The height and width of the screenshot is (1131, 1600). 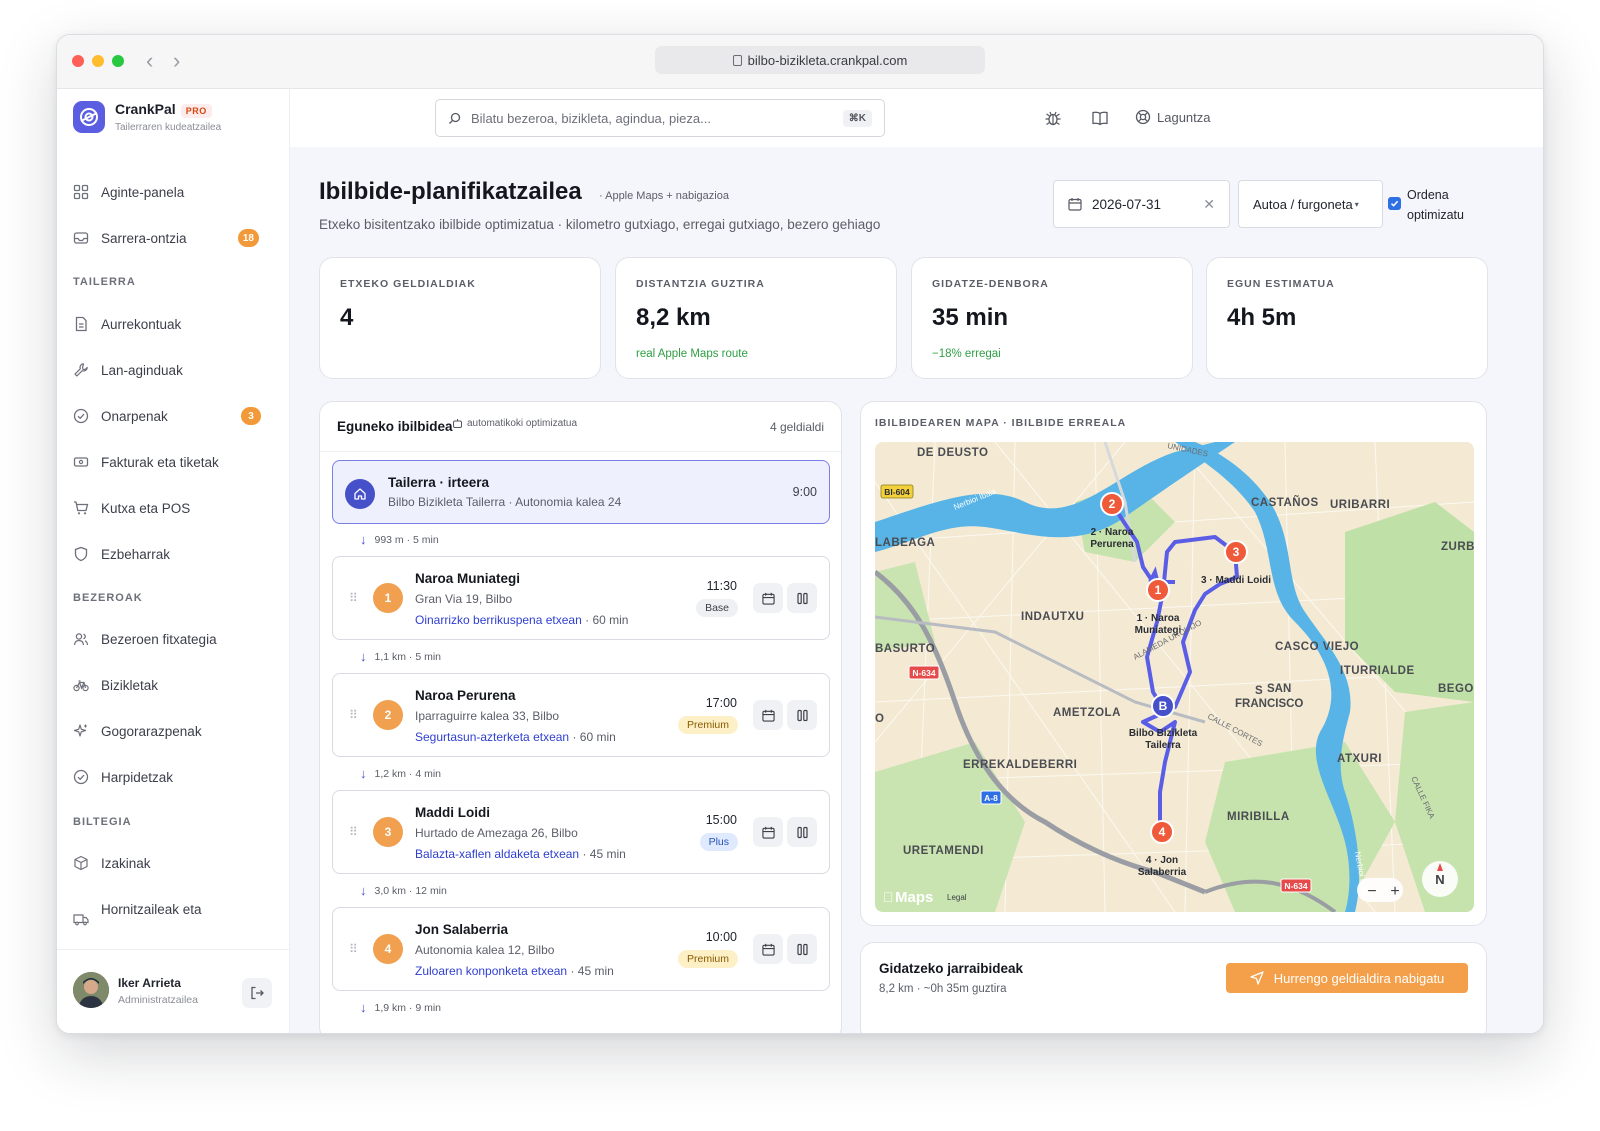 I want to click on section-workshop: TAILERRA, so click(x=104, y=282).